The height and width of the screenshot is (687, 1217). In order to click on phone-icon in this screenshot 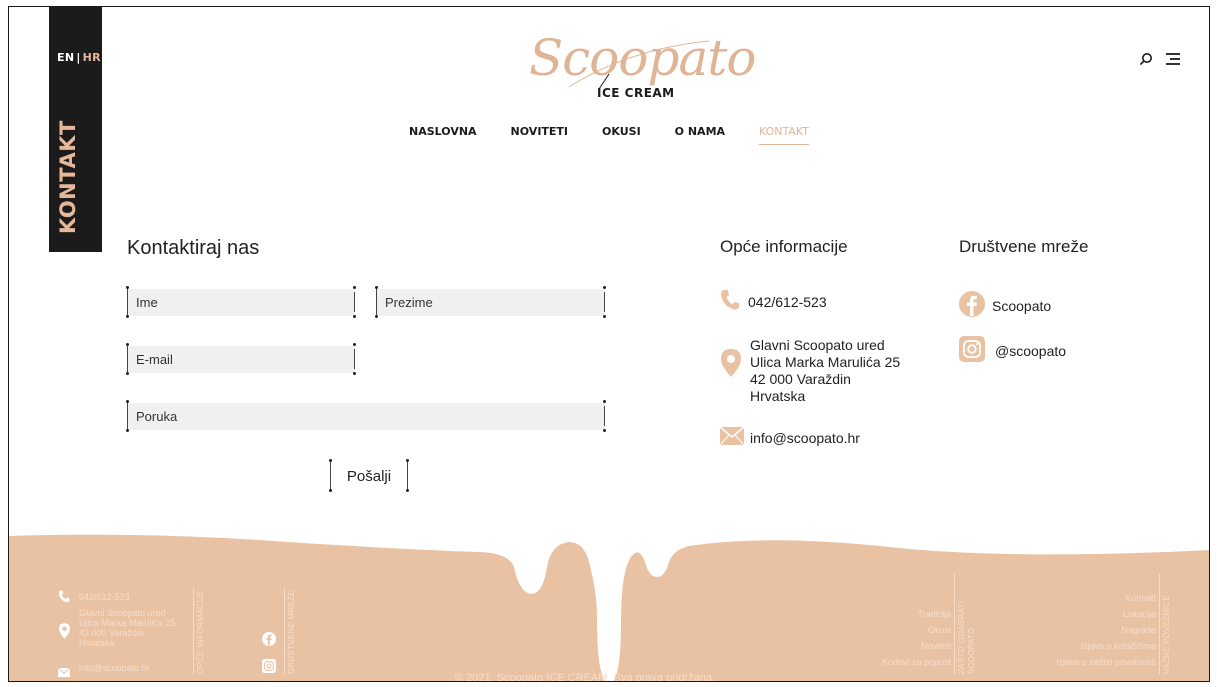, I will do `click(730, 301)`.